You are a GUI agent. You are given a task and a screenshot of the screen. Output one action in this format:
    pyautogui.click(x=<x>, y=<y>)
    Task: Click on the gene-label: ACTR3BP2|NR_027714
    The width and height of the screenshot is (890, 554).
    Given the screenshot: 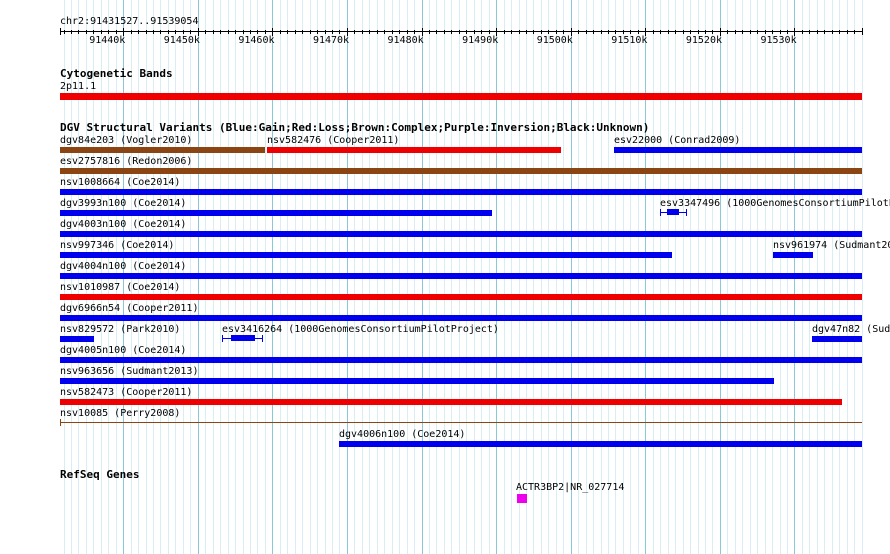 What is the action you would take?
    pyautogui.click(x=570, y=487)
    